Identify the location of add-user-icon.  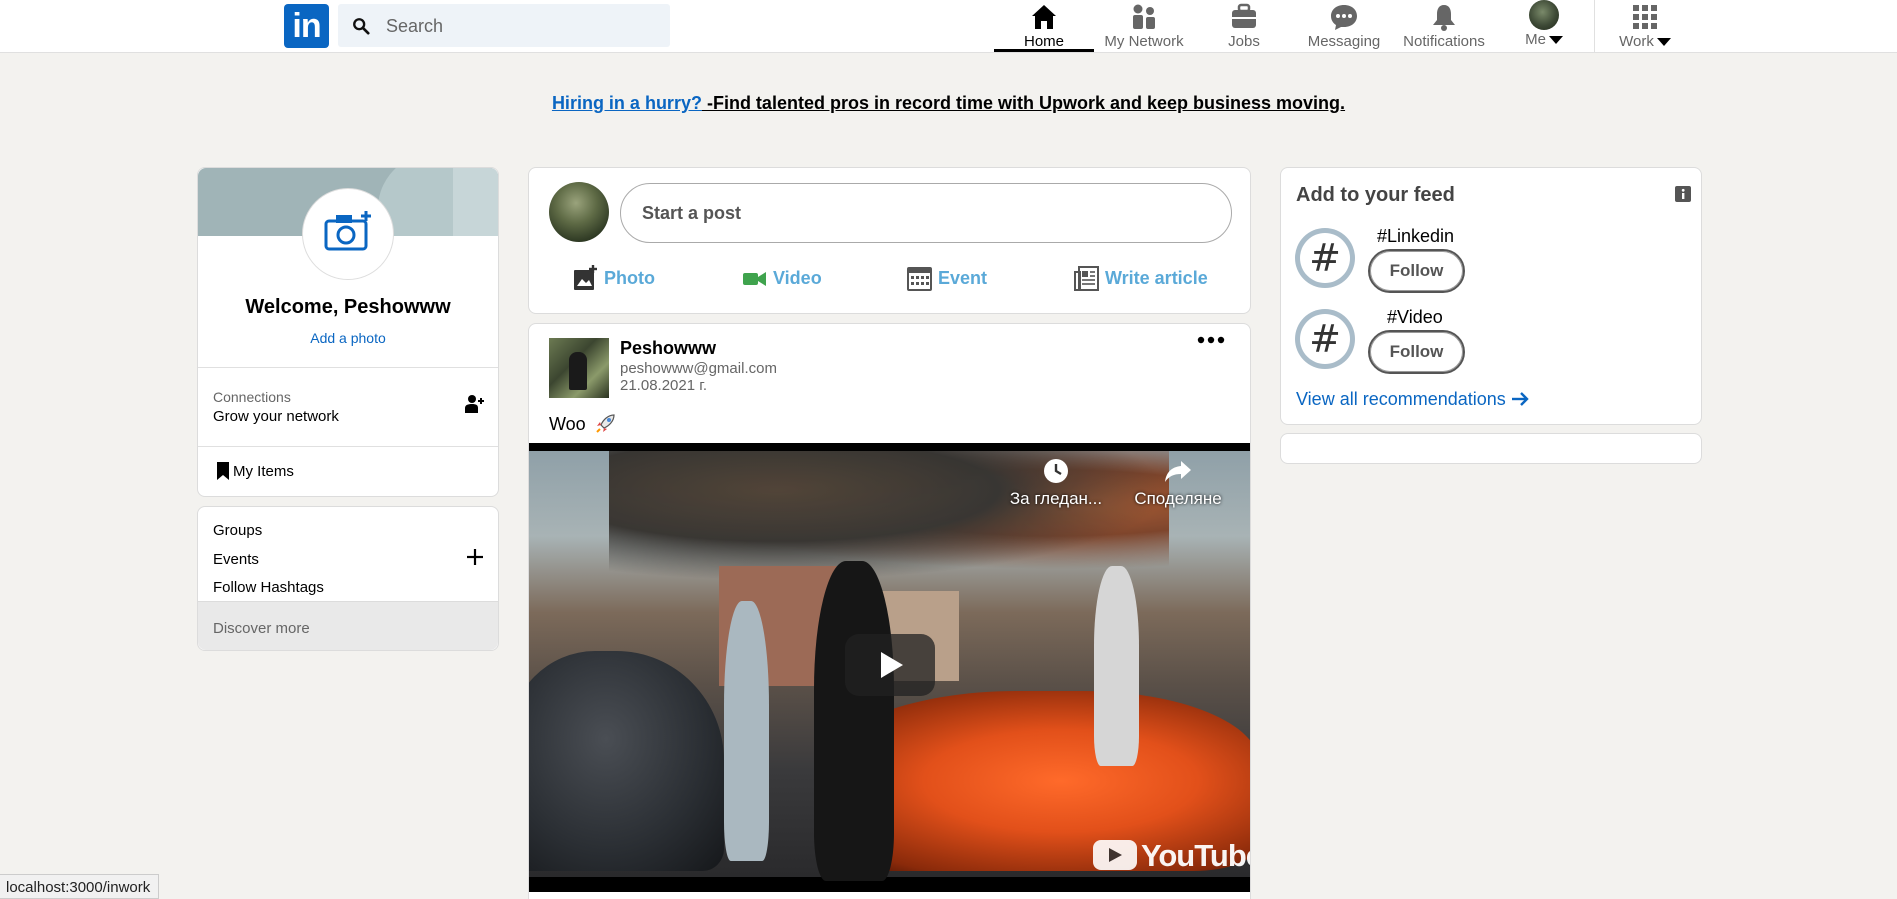
(474, 404).